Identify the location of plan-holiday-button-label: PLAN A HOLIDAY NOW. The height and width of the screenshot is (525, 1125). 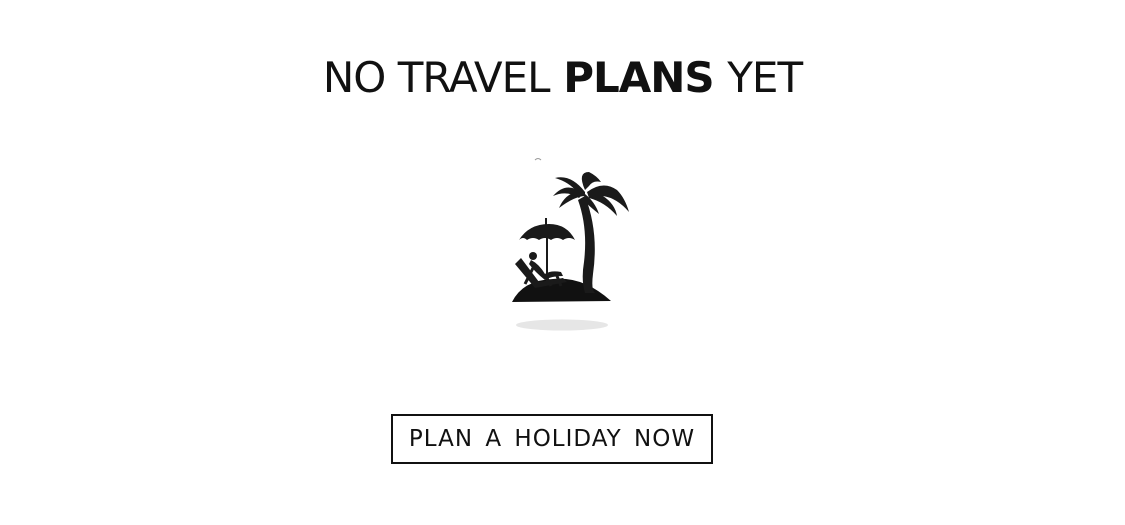
(552, 439).